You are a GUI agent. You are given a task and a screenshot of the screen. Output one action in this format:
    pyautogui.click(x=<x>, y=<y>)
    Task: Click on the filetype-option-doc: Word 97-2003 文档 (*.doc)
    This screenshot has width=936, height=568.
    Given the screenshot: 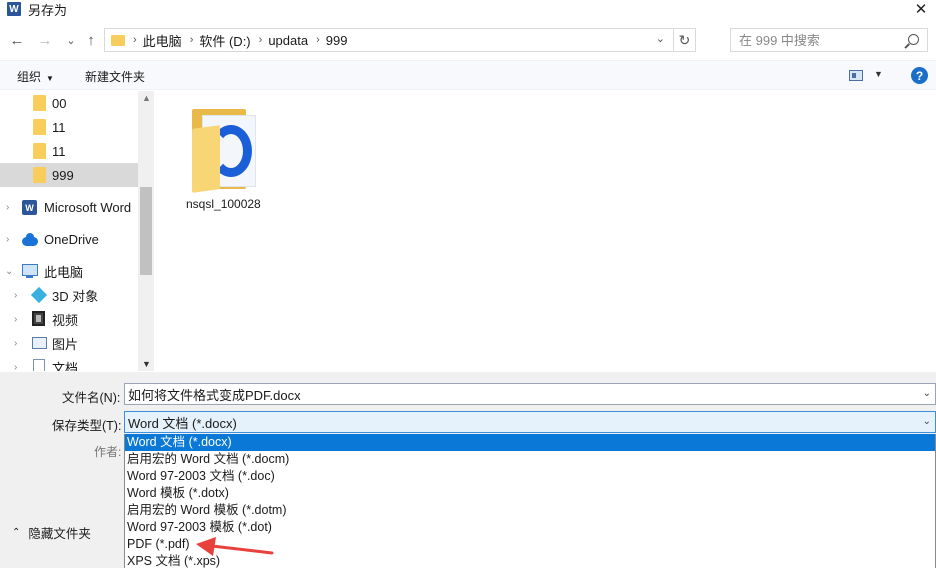 What is the action you would take?
    pyautogui.click(x=530, y=476)
    